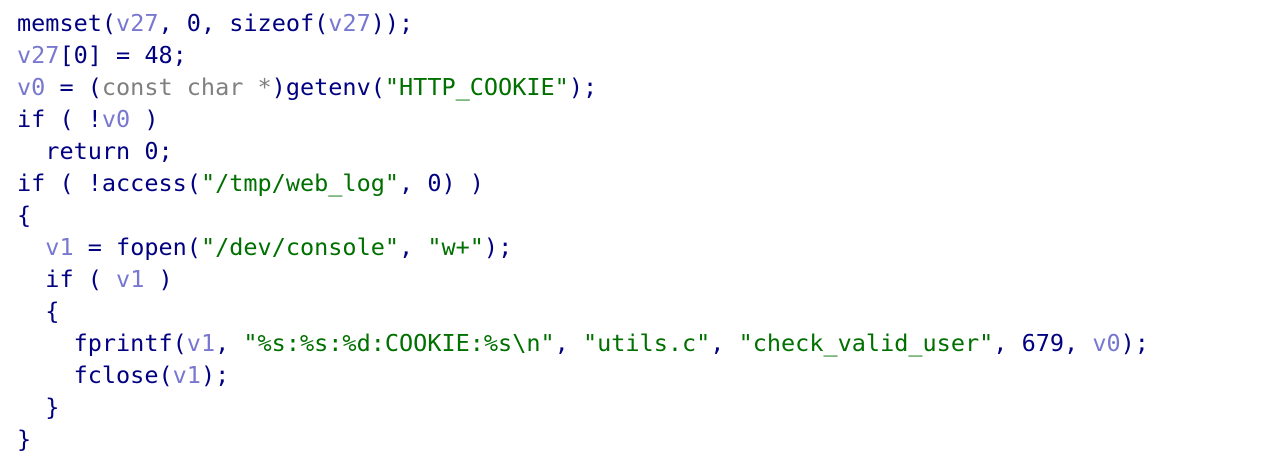  I want to click on code-line: v27[0] = 48;, so click(639, 55).